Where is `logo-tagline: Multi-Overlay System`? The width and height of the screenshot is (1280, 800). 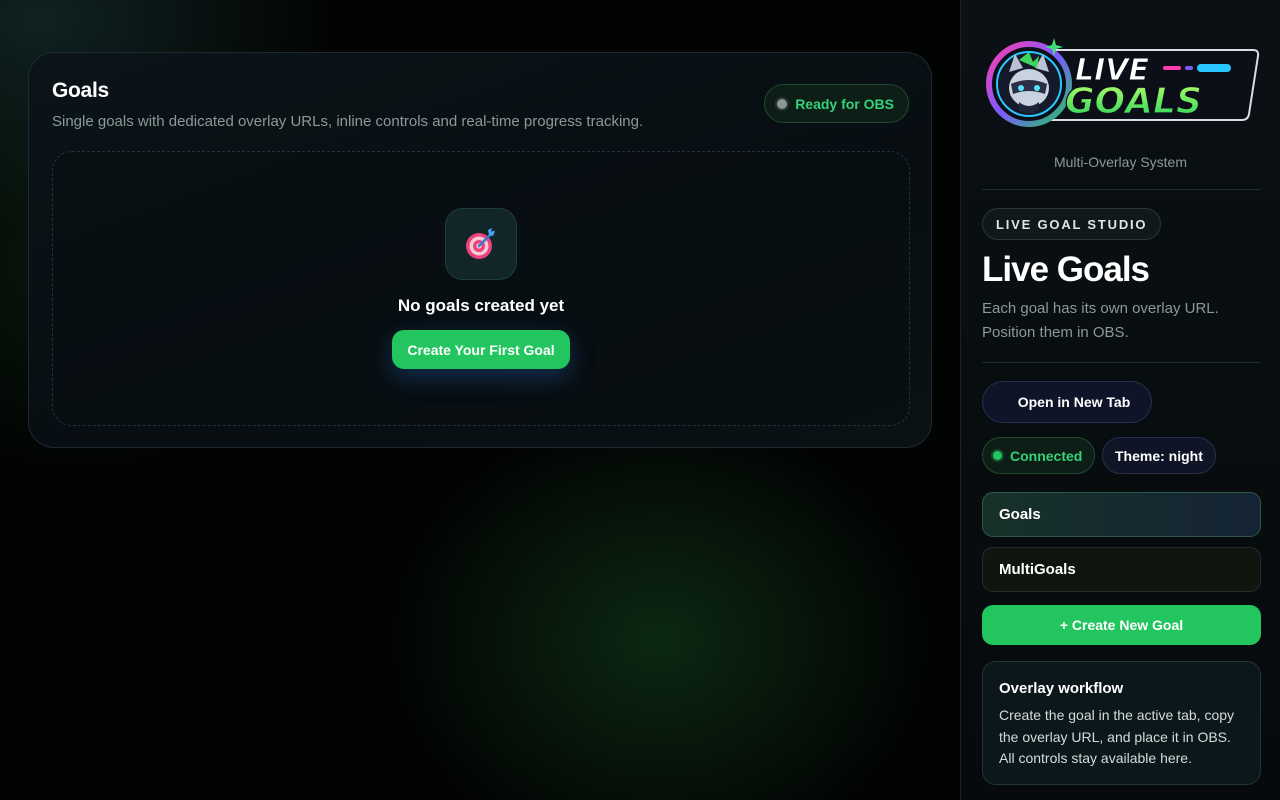 logo-tagline: Multi-Overlay System is located at coordinates (1120, 162).